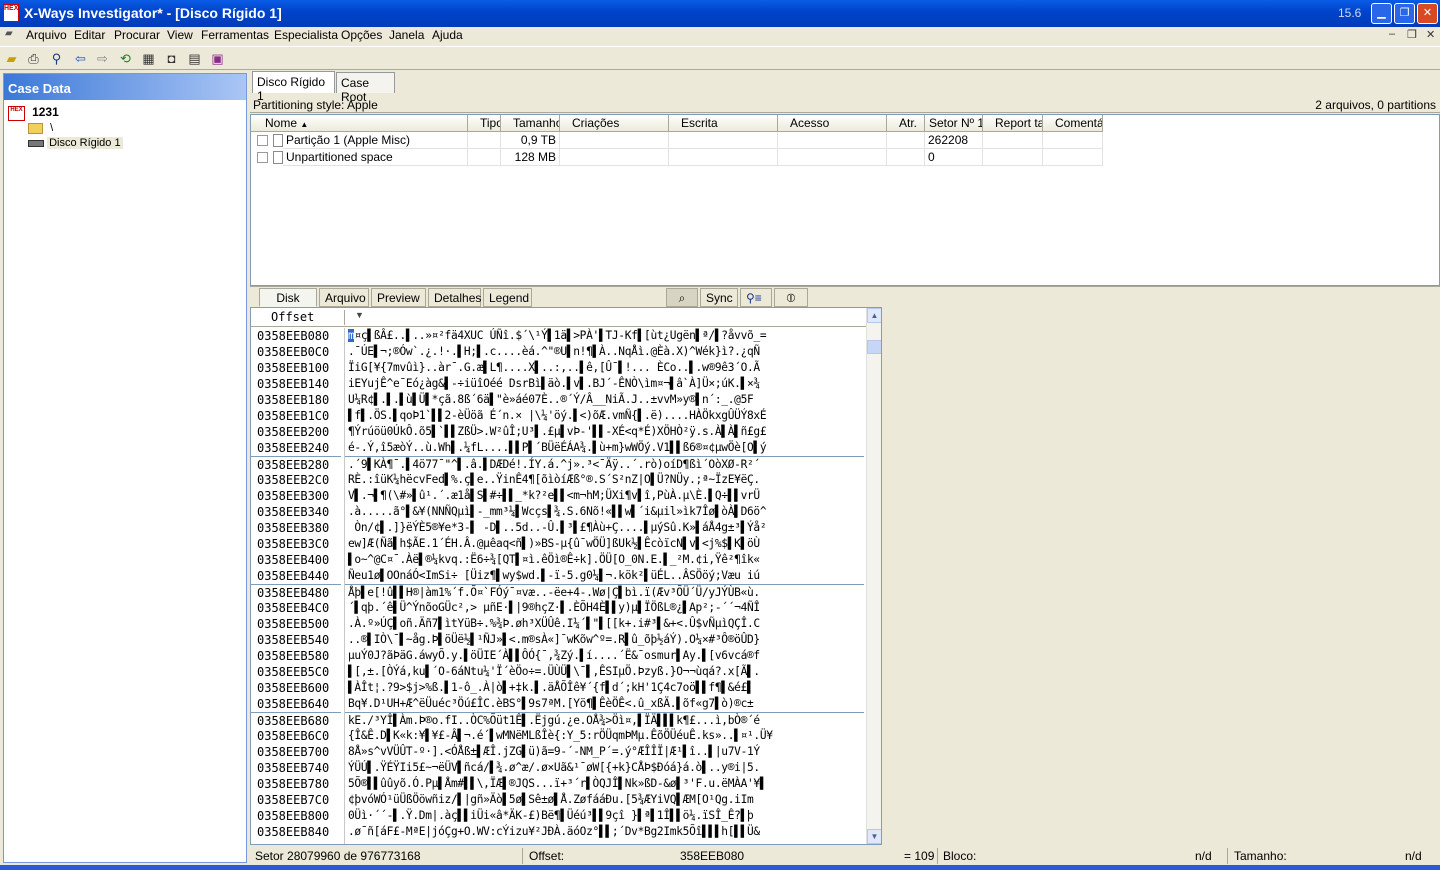 This screenshot has width=1440, height=870. Describe the element at coordinates (681, 140) in the screenshot. I see `file-row: Partição 1 (Apple Misc) 0,9 TB 262208` at that location.